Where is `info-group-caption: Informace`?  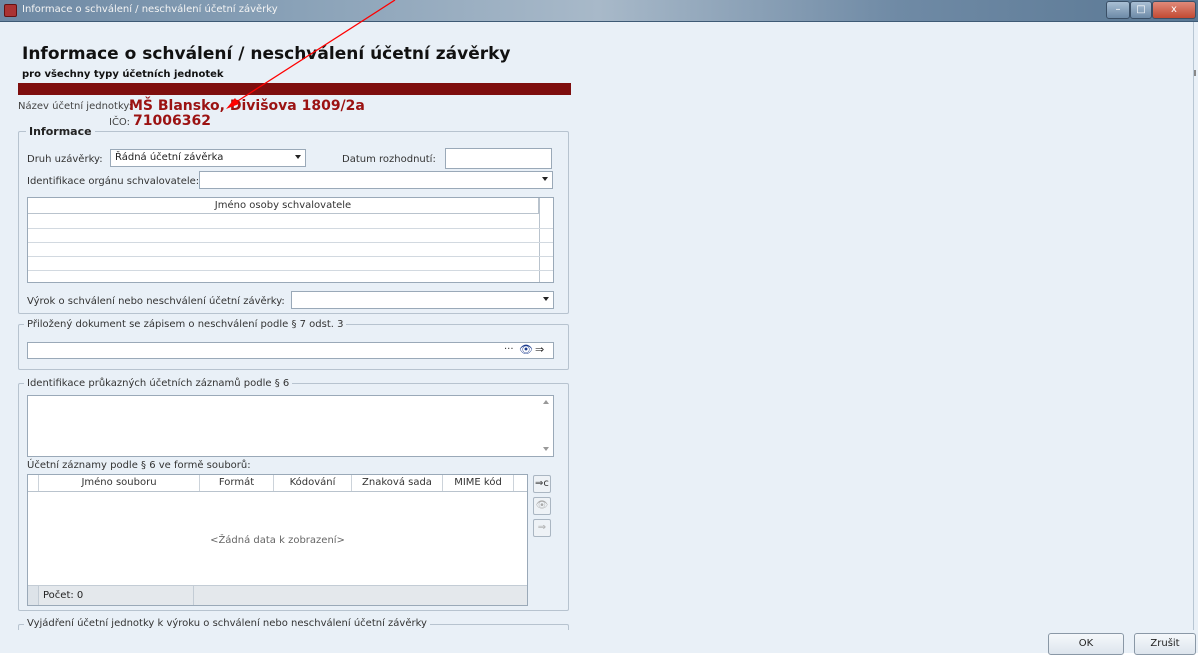 info-group-caption: Informace is located at coordinates (60, 131).